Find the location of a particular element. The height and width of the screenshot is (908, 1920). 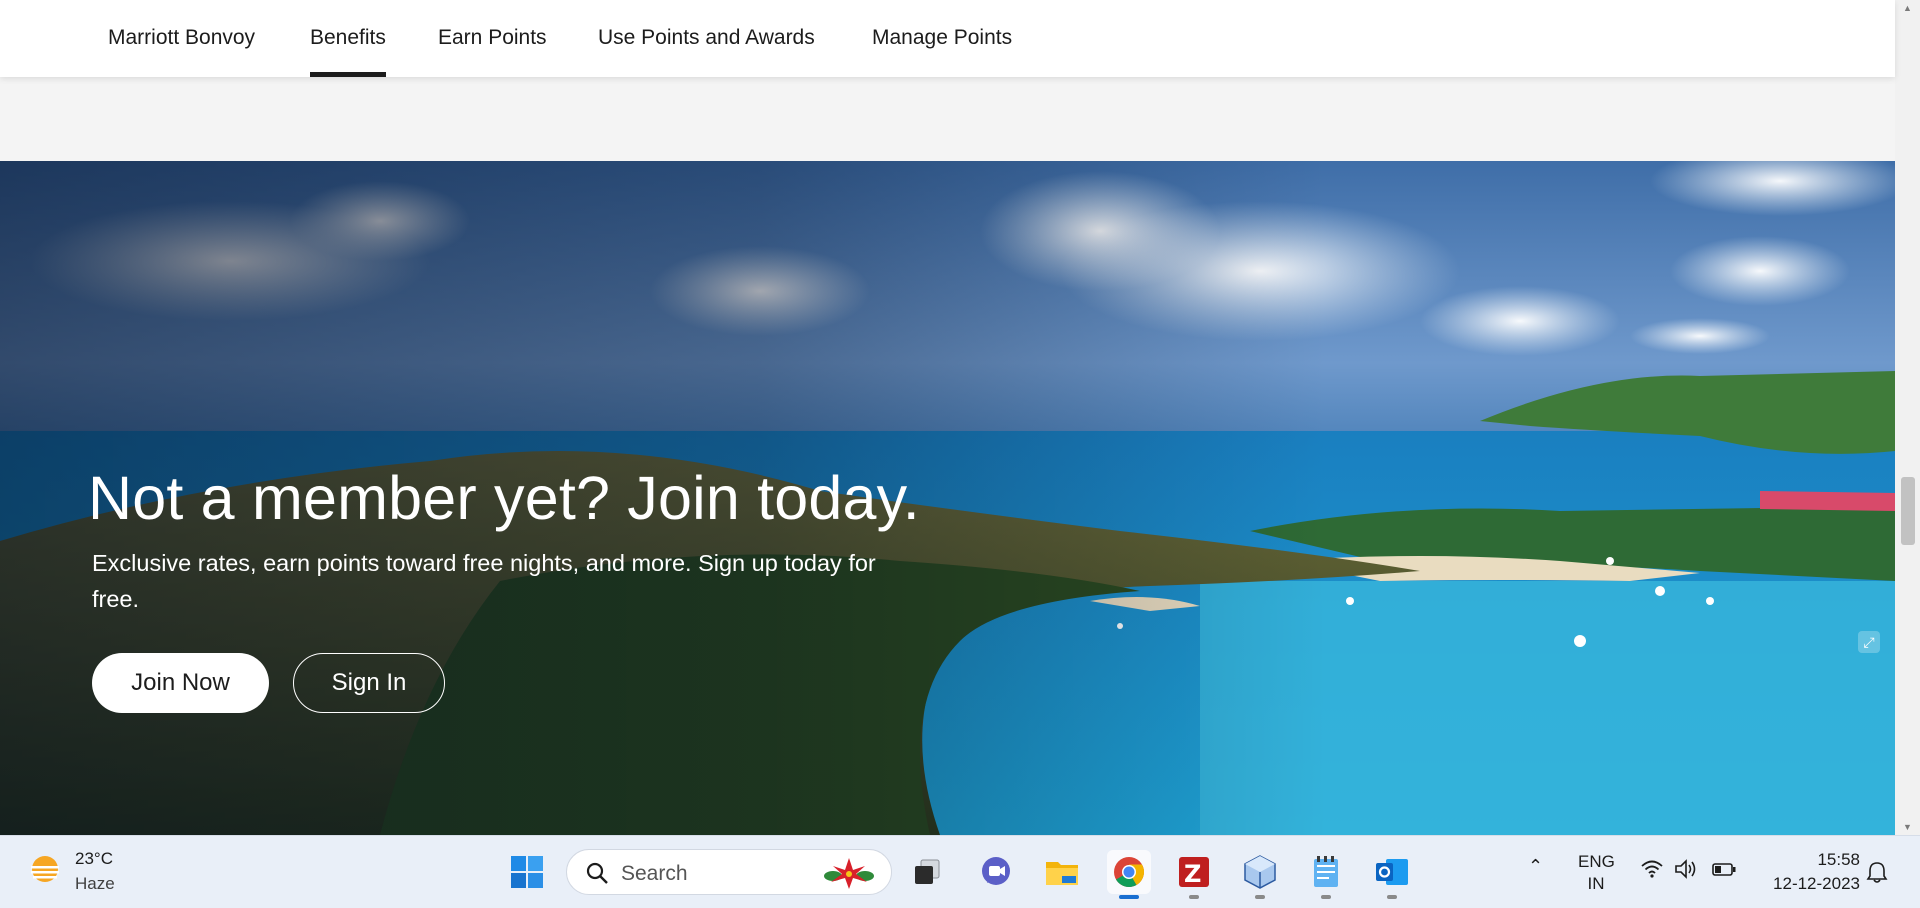

weather-temperature: 23°C is located at coordinates (94, 859).